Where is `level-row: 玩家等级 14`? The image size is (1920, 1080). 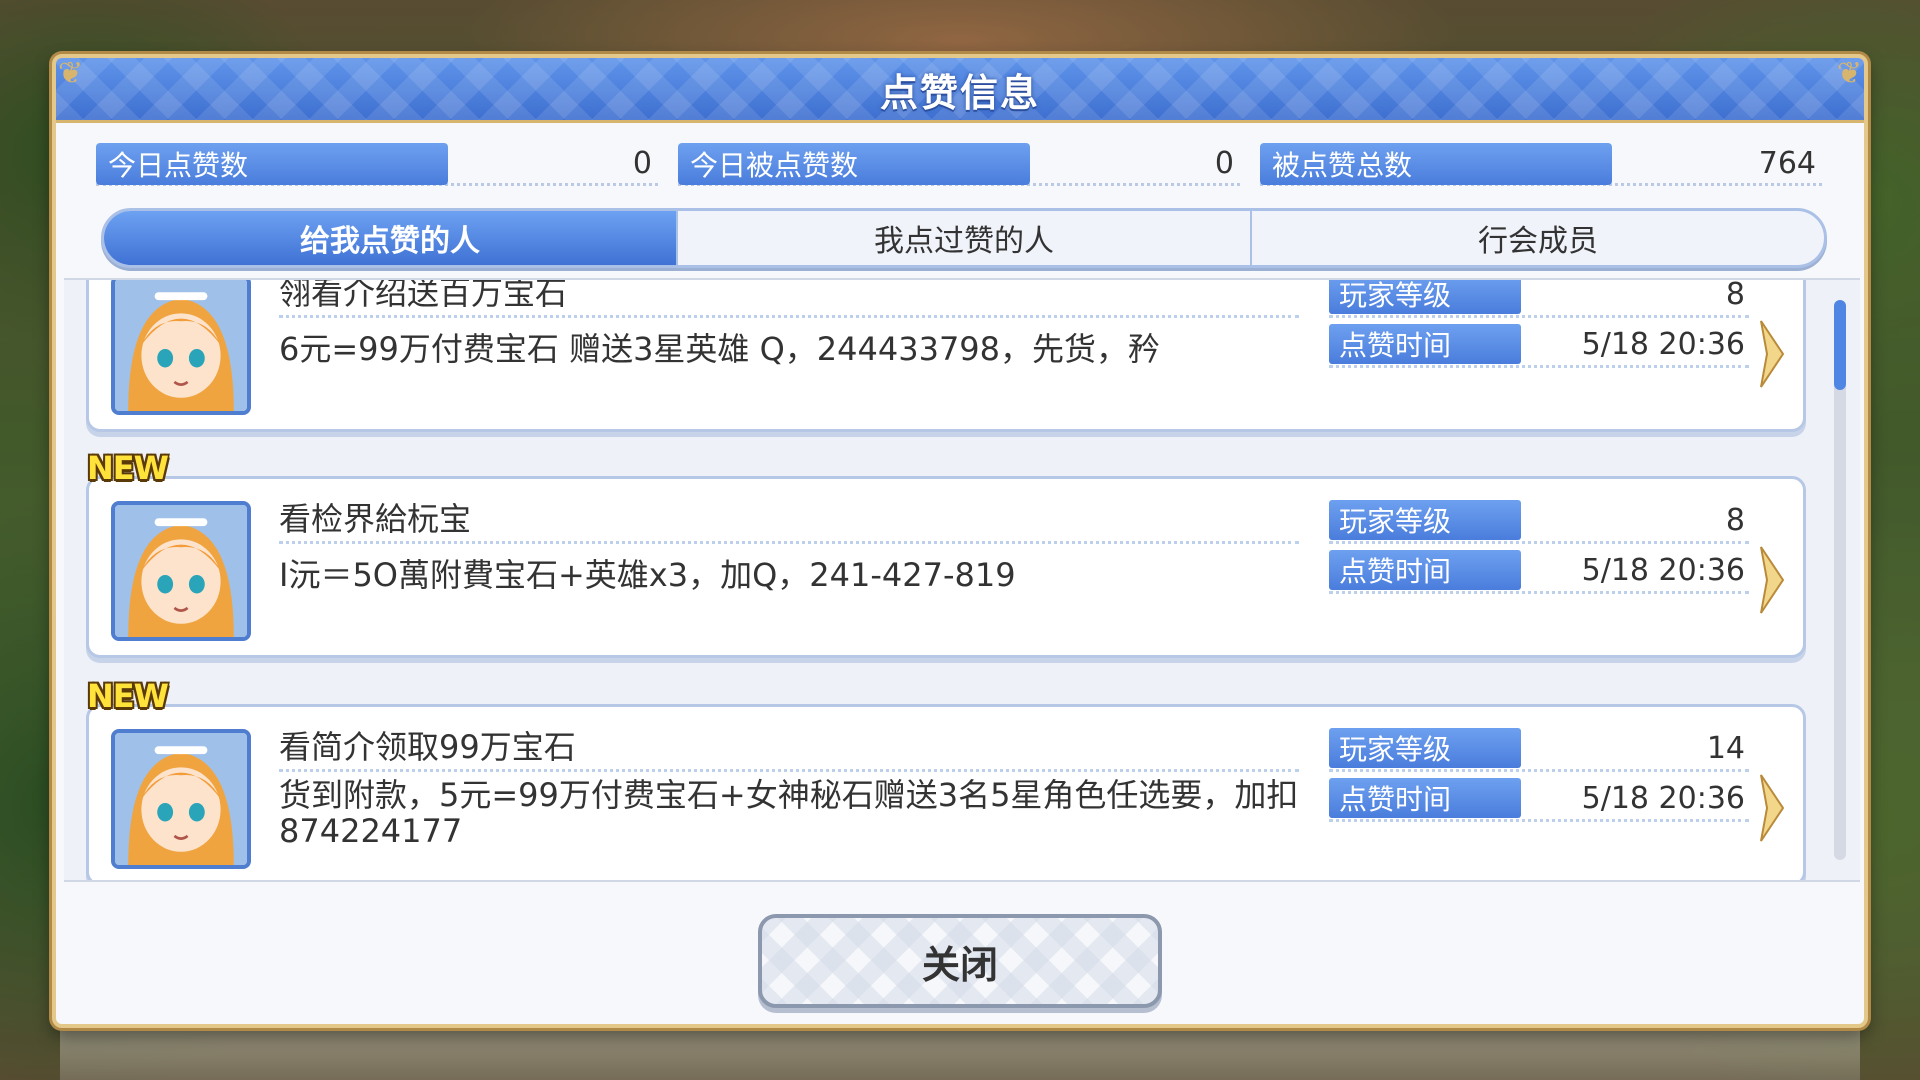 level-row: 玩家等级 14 is located at coordinates (1539, 749).